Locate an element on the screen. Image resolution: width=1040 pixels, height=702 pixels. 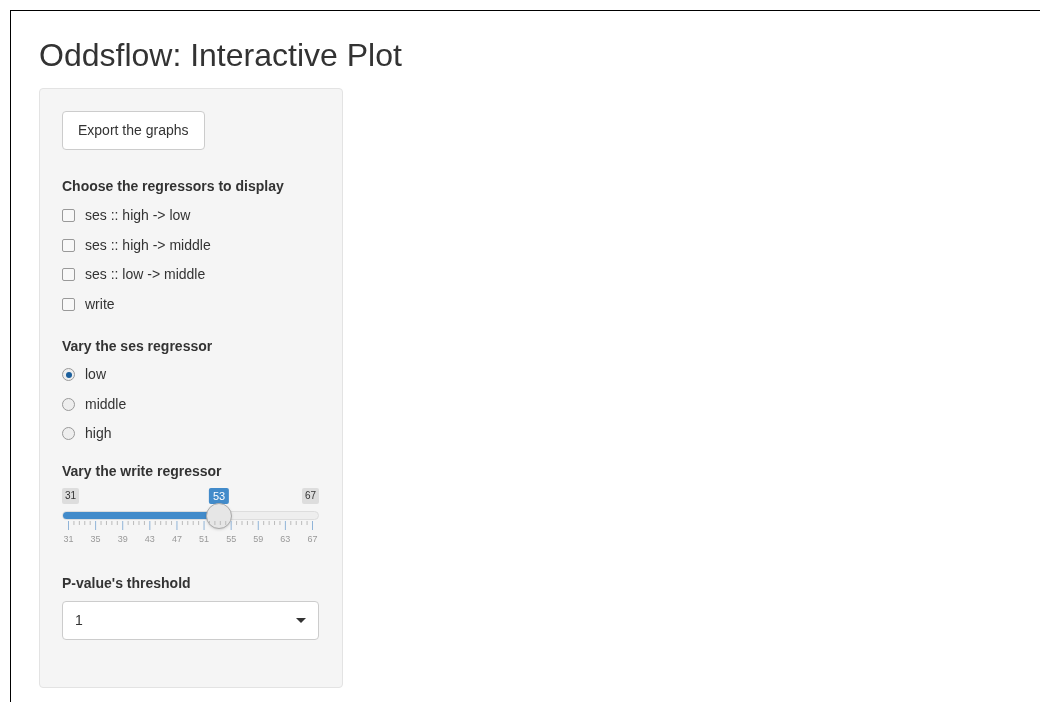
page-title: Oddsflow: Interactive Plot is located at coordinates (220, 55).